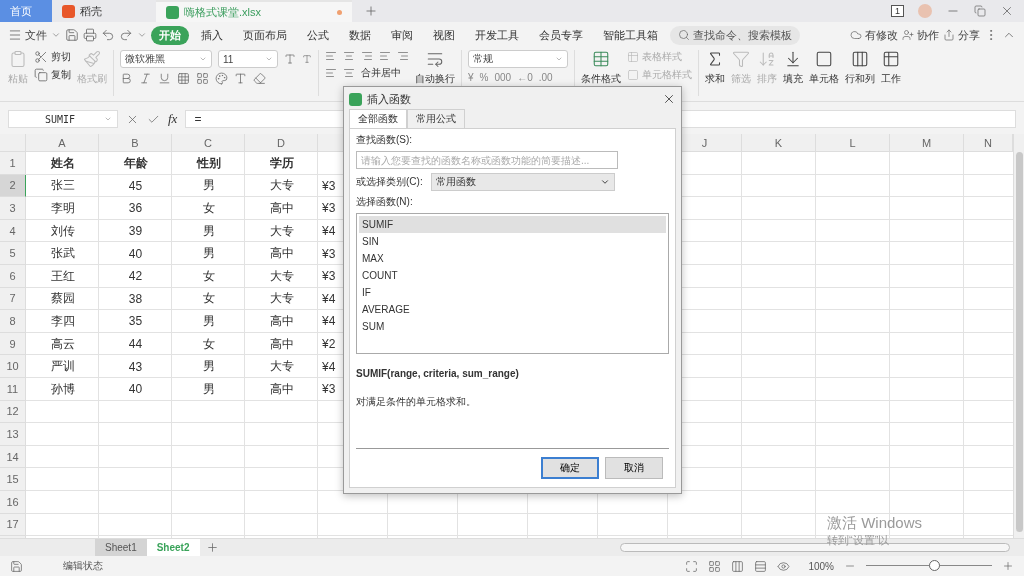 The width and height of the screenshot is (1024, 576). I want to click on table-cell-text: 42, so click(135, 277).